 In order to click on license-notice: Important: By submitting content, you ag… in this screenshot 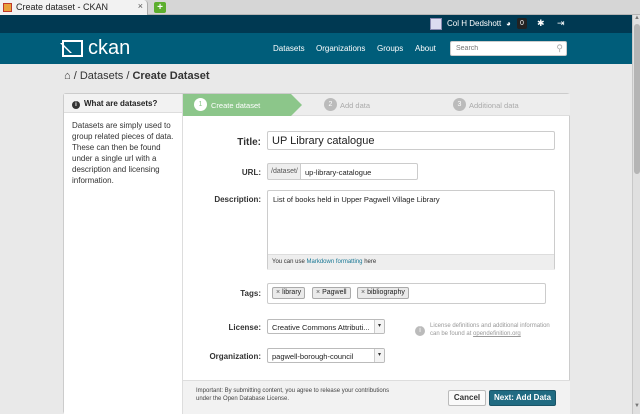, I will do `click(293, 395)`.